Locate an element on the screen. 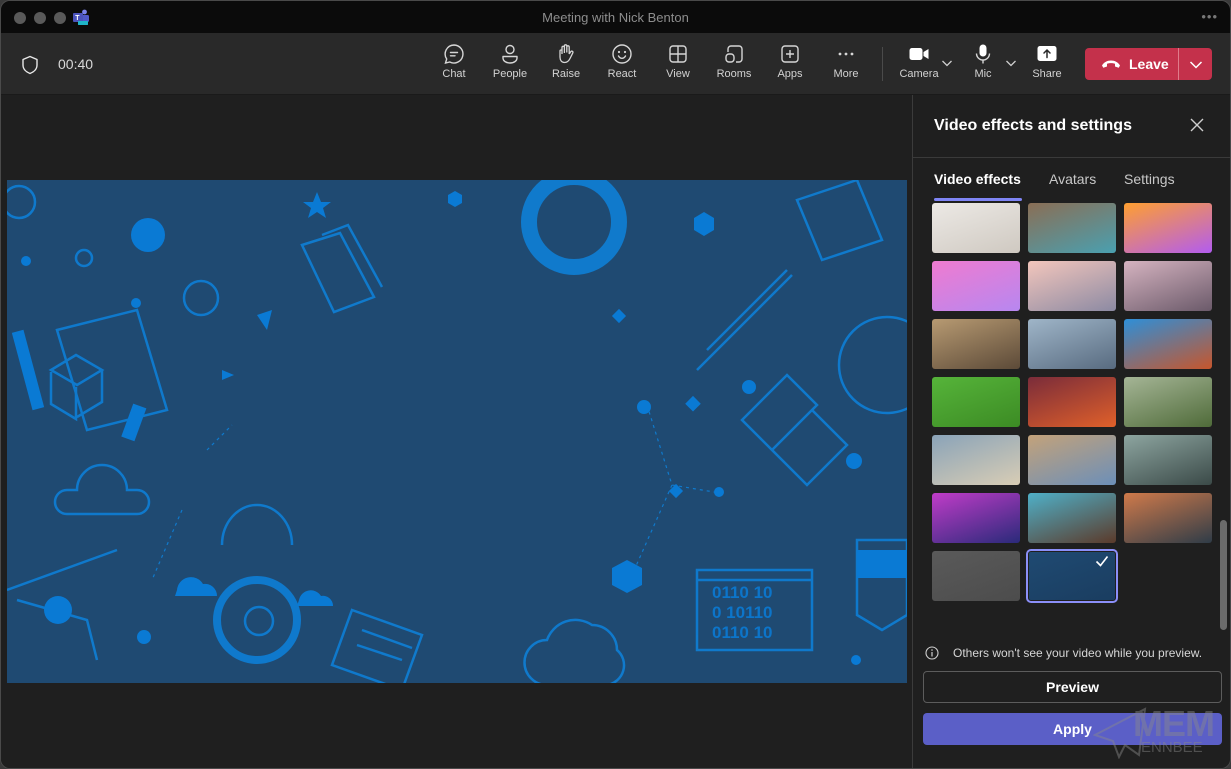  leave-button: Leave is located at coordinates (1132, 64).